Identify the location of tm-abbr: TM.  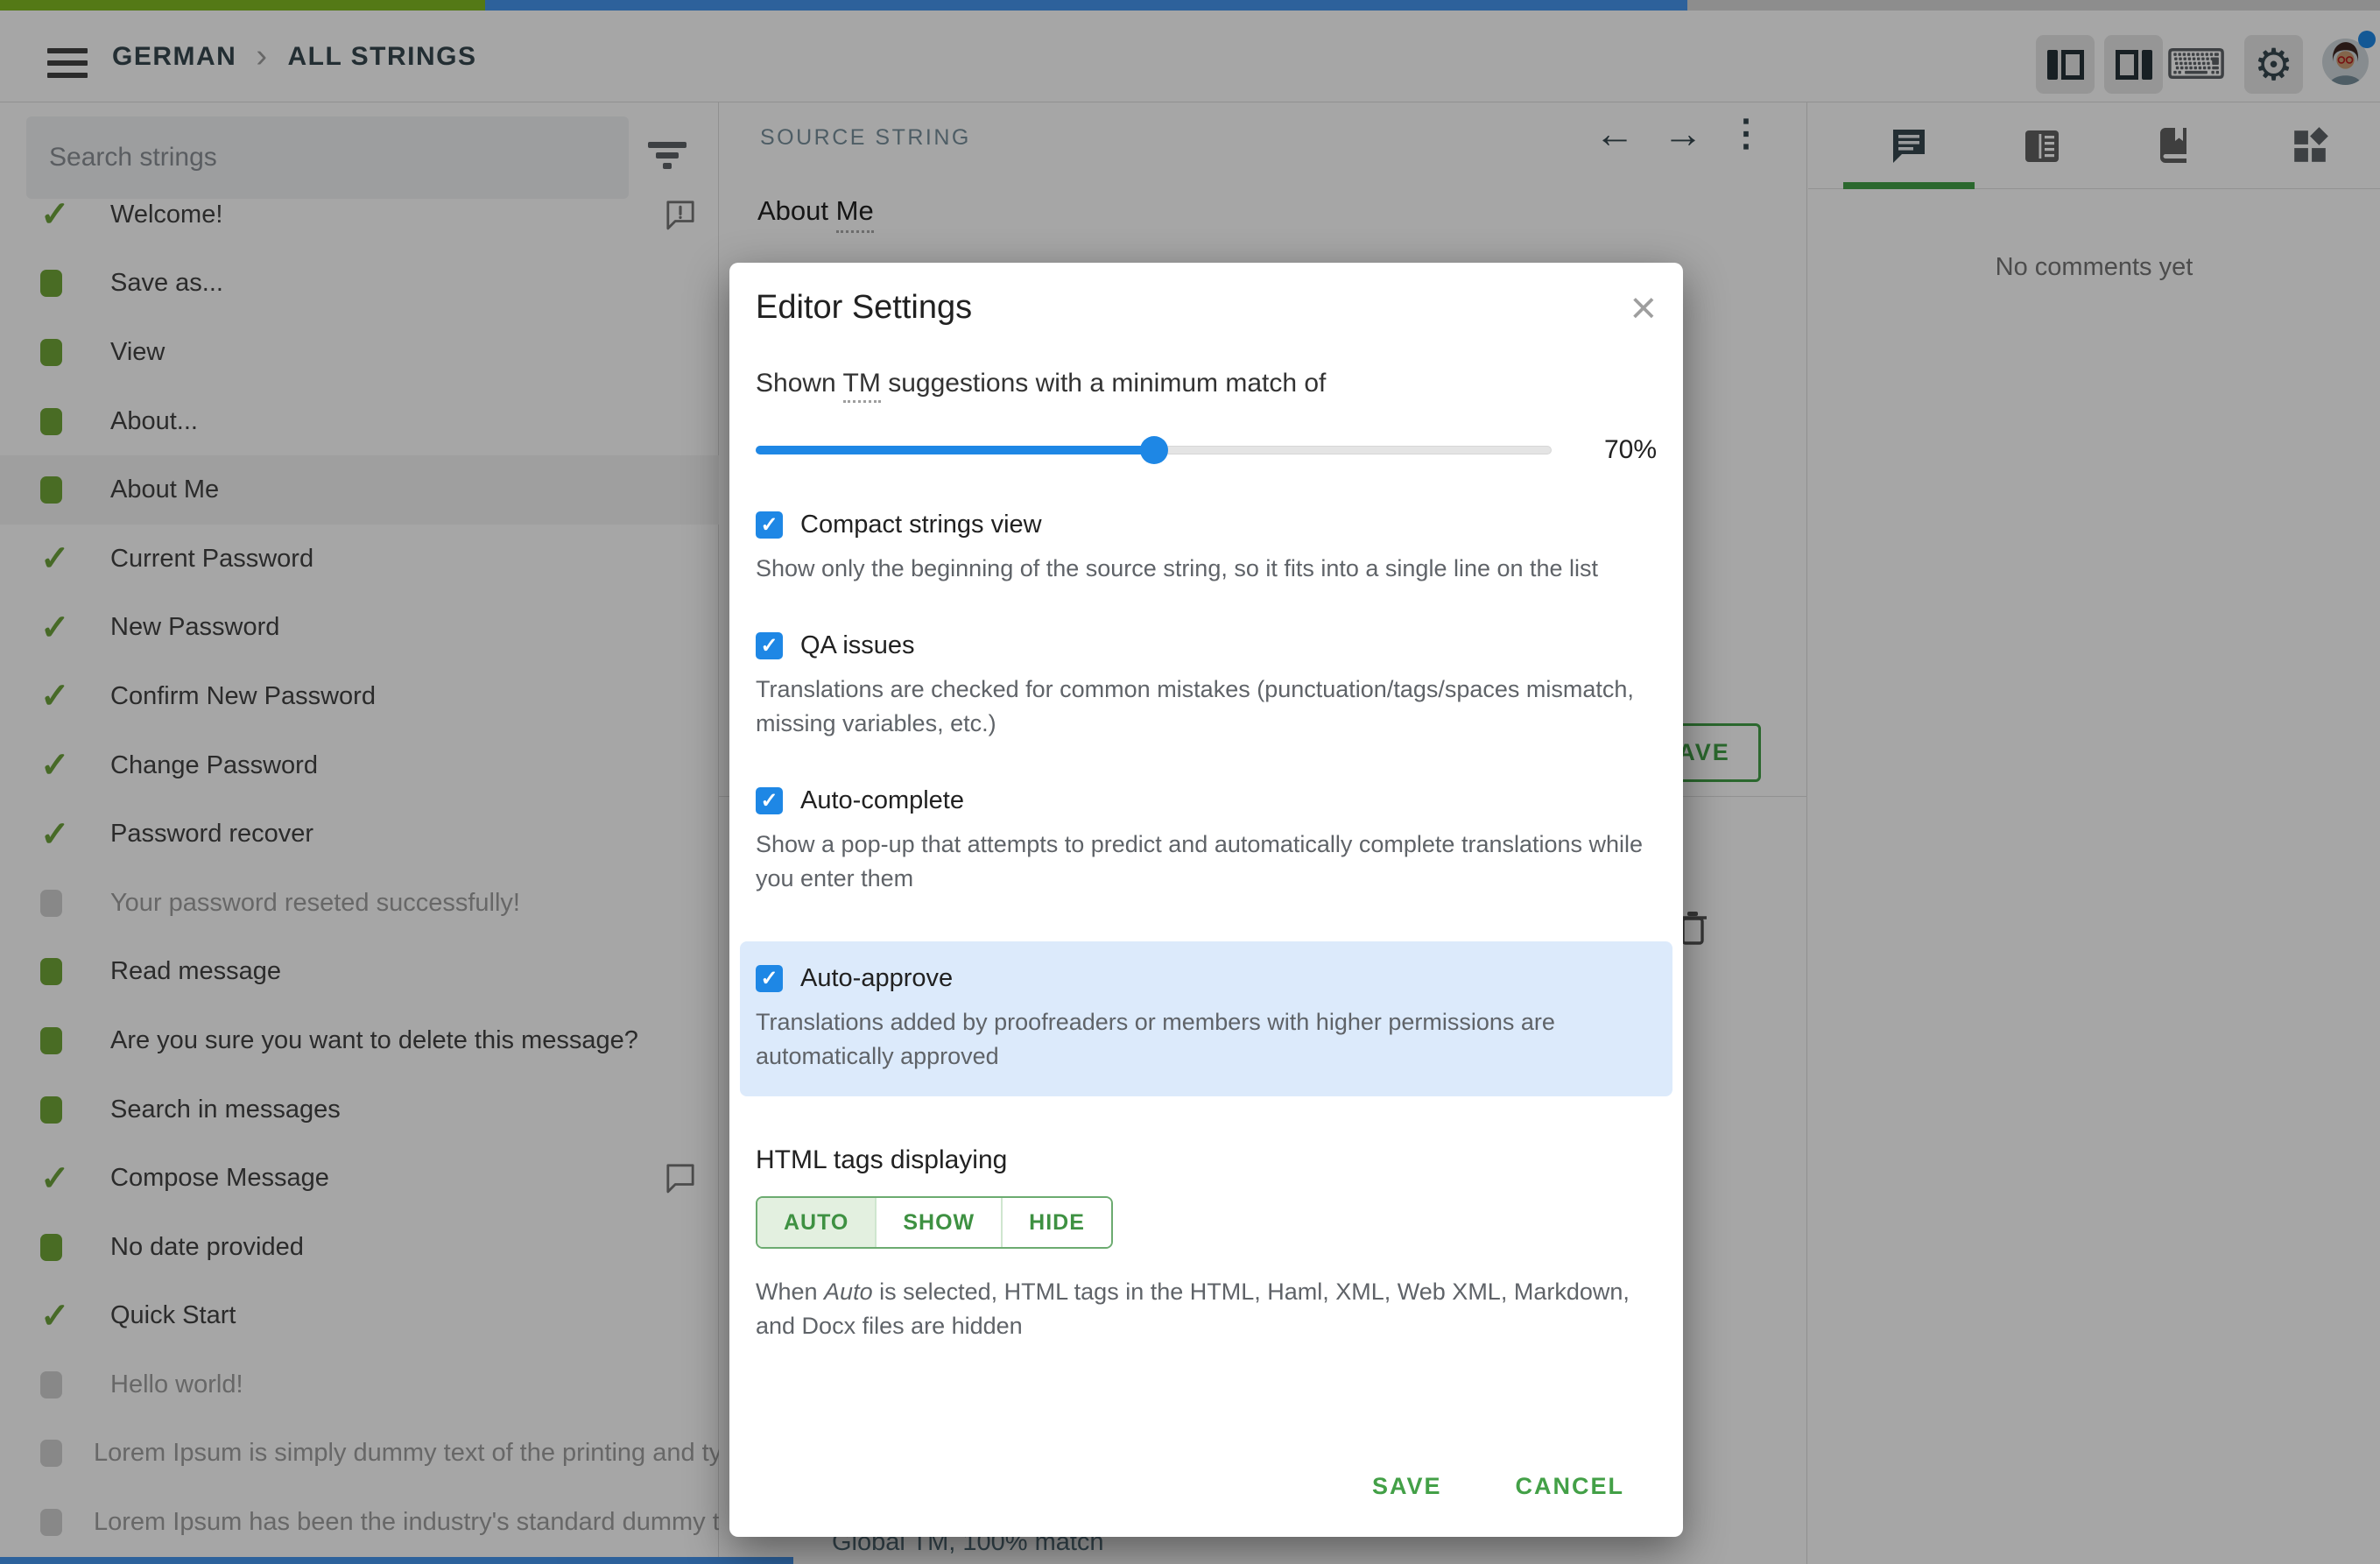
(861, 386).